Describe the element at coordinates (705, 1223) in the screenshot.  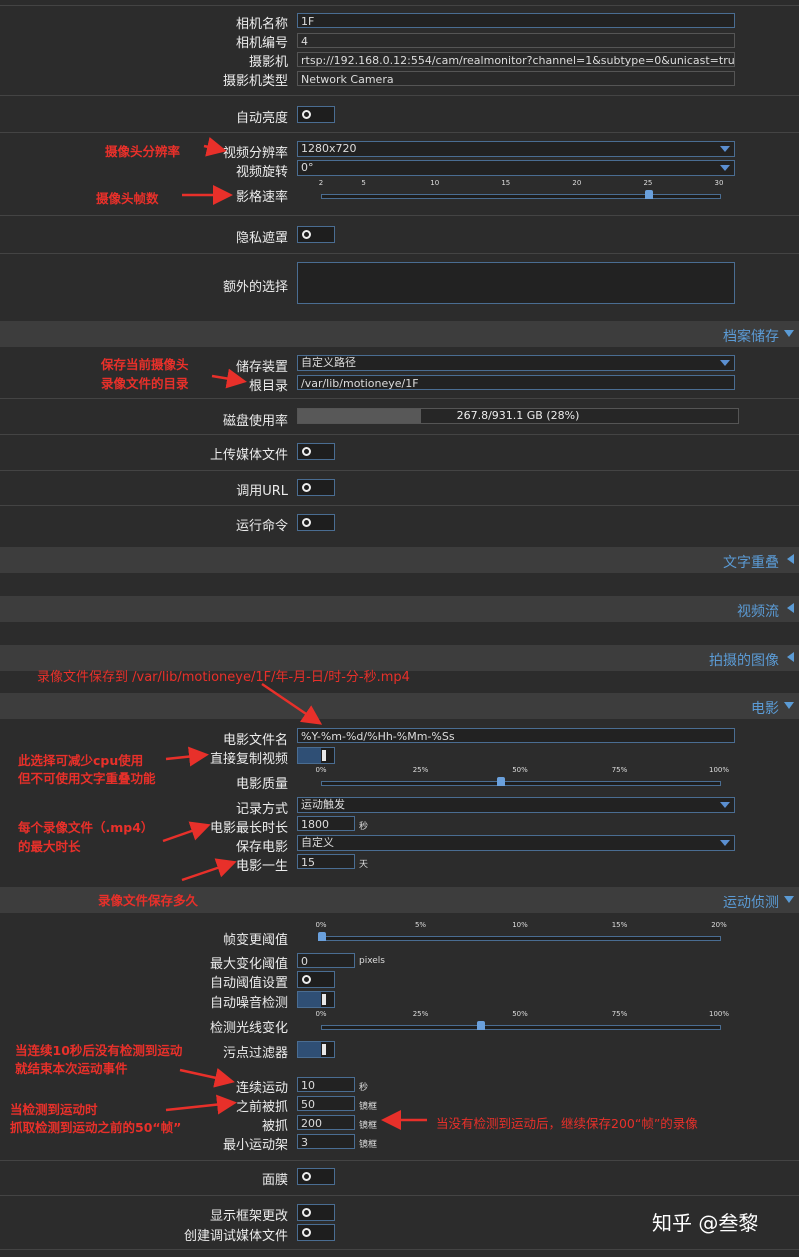
I see `watermark: 知乎 @叁黎` at that location.